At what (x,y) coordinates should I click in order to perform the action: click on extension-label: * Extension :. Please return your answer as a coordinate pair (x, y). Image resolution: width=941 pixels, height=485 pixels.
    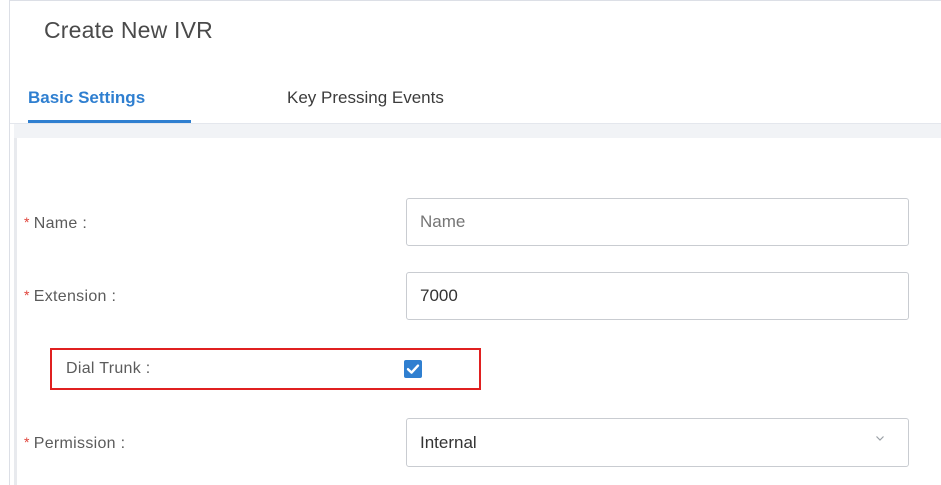
    Looking at the image, I should click on (70, 296).